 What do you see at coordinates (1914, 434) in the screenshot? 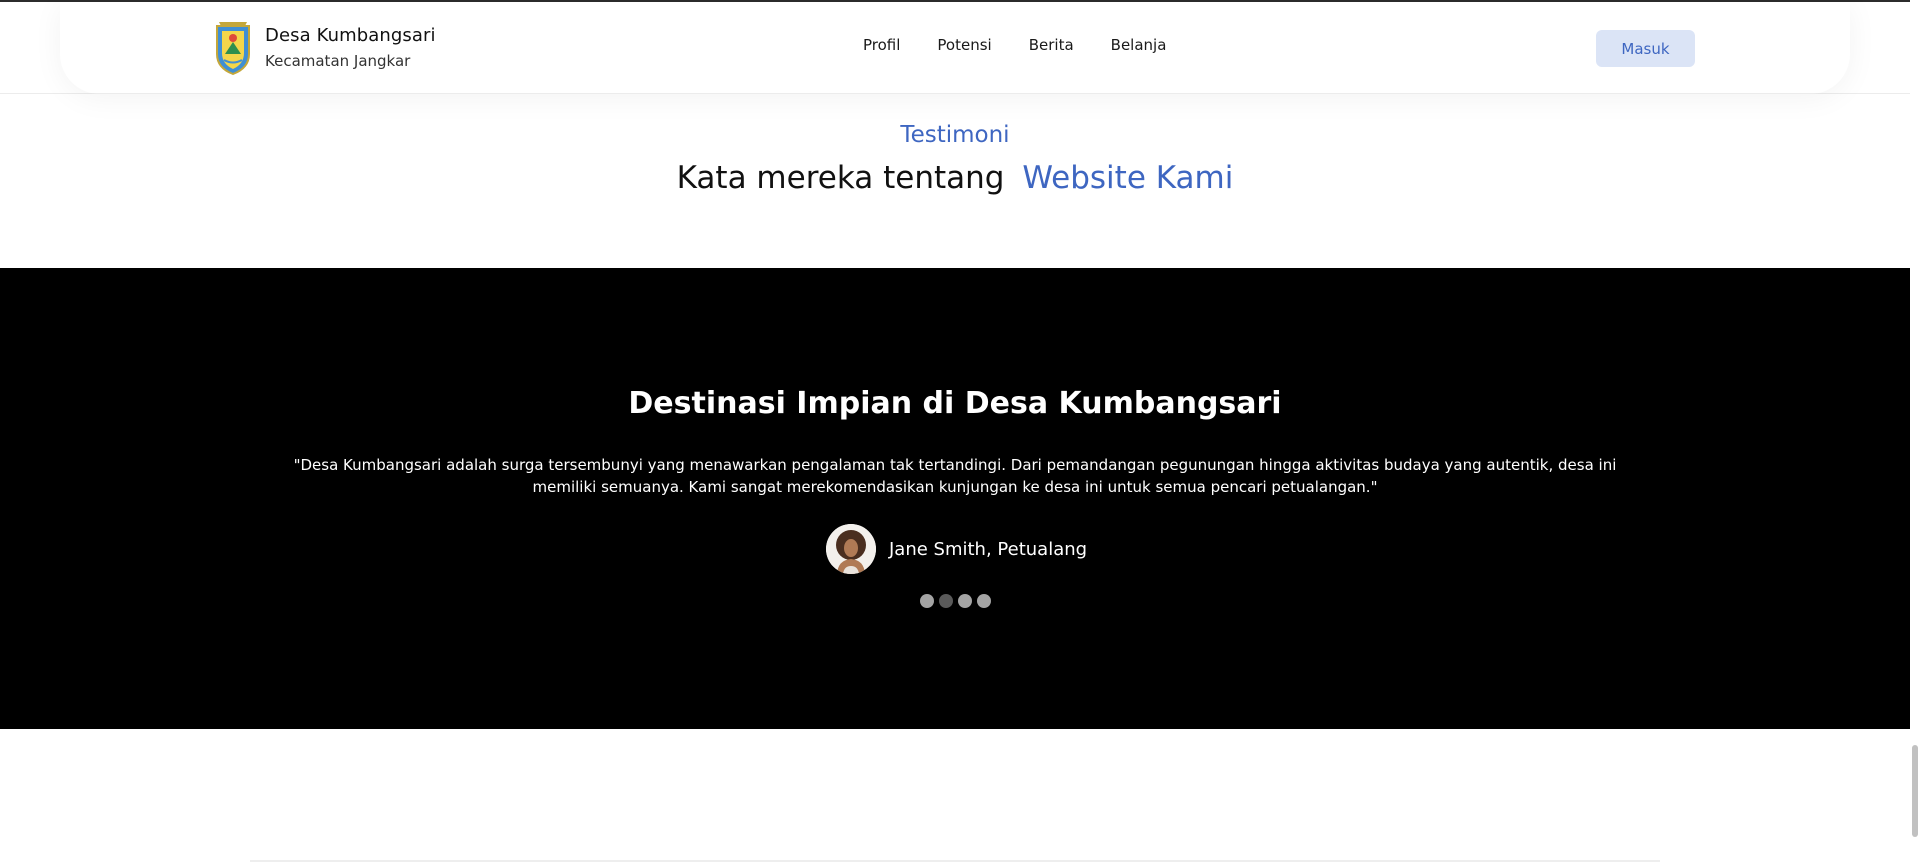
I see `scrollbar-track` at bounding box center [1914, 434].